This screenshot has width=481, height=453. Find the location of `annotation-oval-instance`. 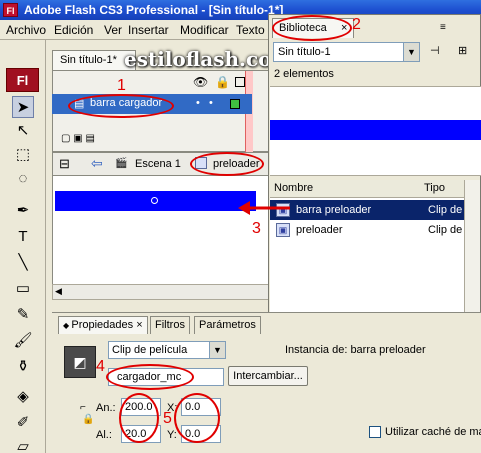

annotation-oval-instance is located at coordinates (150, 377).